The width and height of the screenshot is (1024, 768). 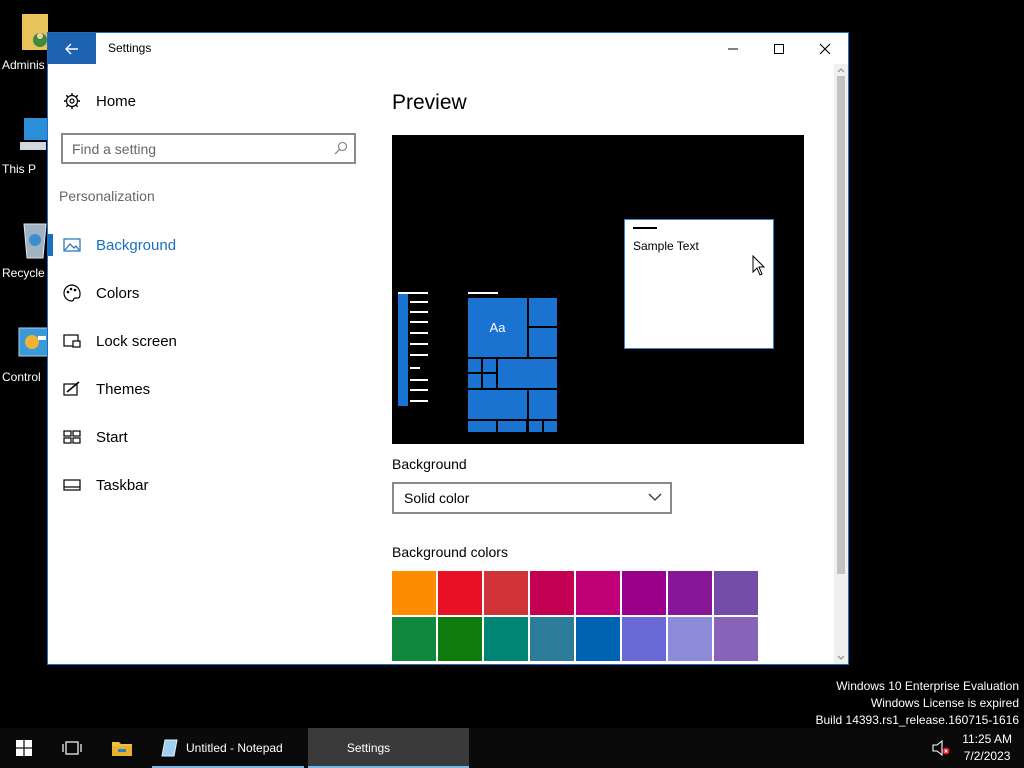 I want to click on sidebar-item-label: Start, so click(x=112, y=437).